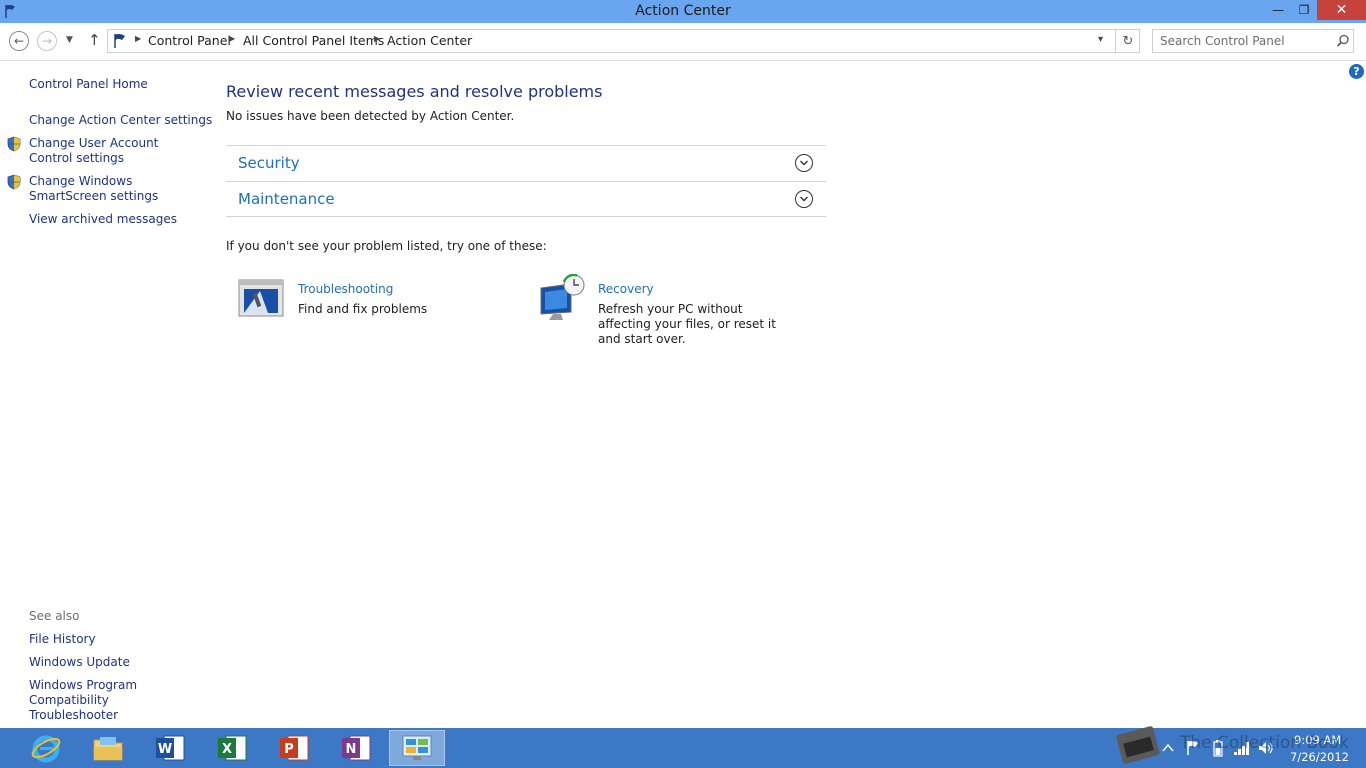 This screenshot has width=1366, height=768. I want to click on see-also-file-history: File History, so click(62, 639).